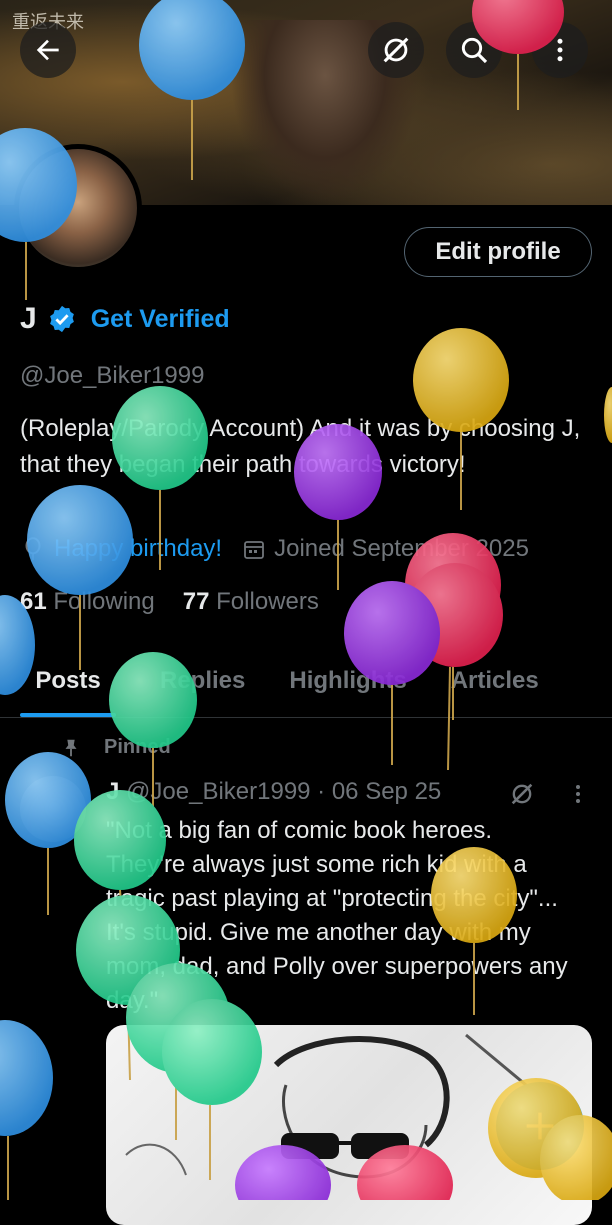  I want to click on avatar-image, so click(78, 208).